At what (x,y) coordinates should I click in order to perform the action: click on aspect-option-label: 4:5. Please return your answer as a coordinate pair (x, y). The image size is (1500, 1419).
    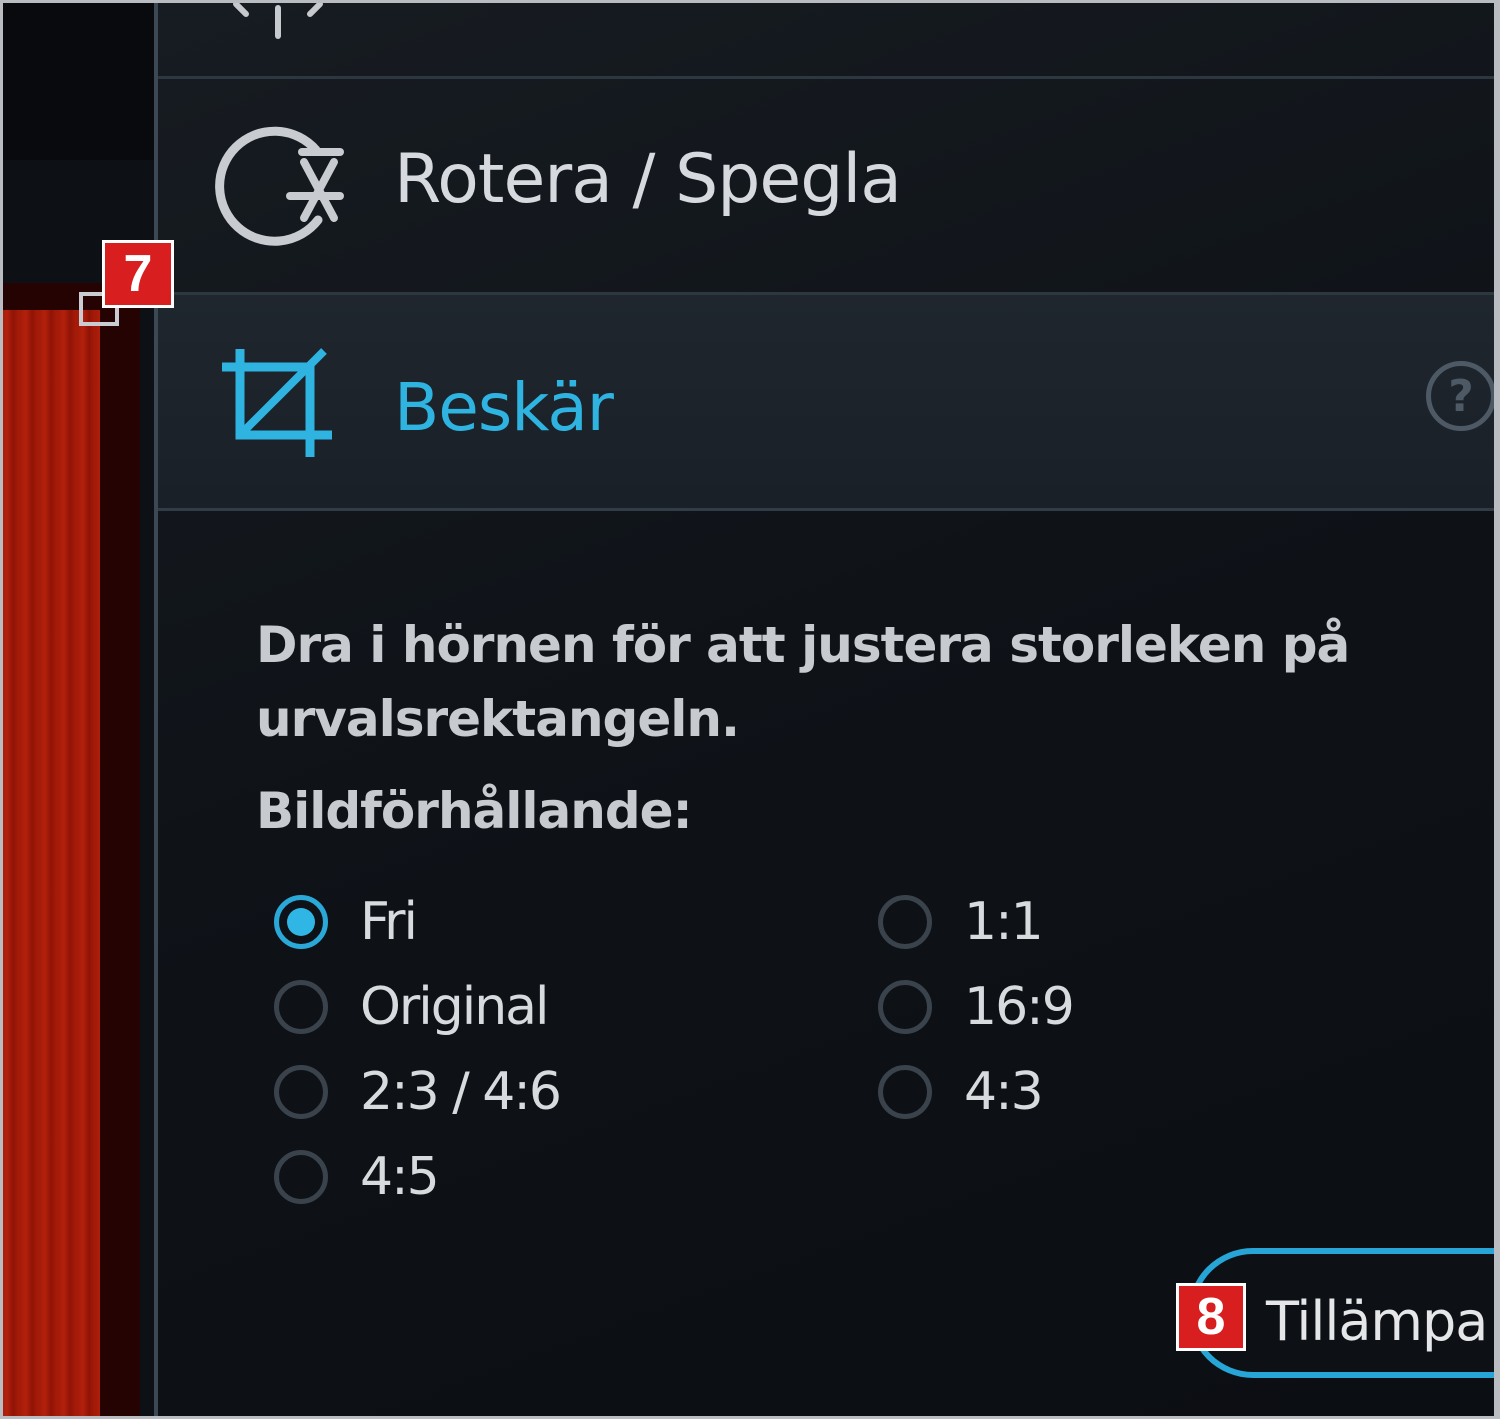
    Looking at the image, I should click on (400, 1177).